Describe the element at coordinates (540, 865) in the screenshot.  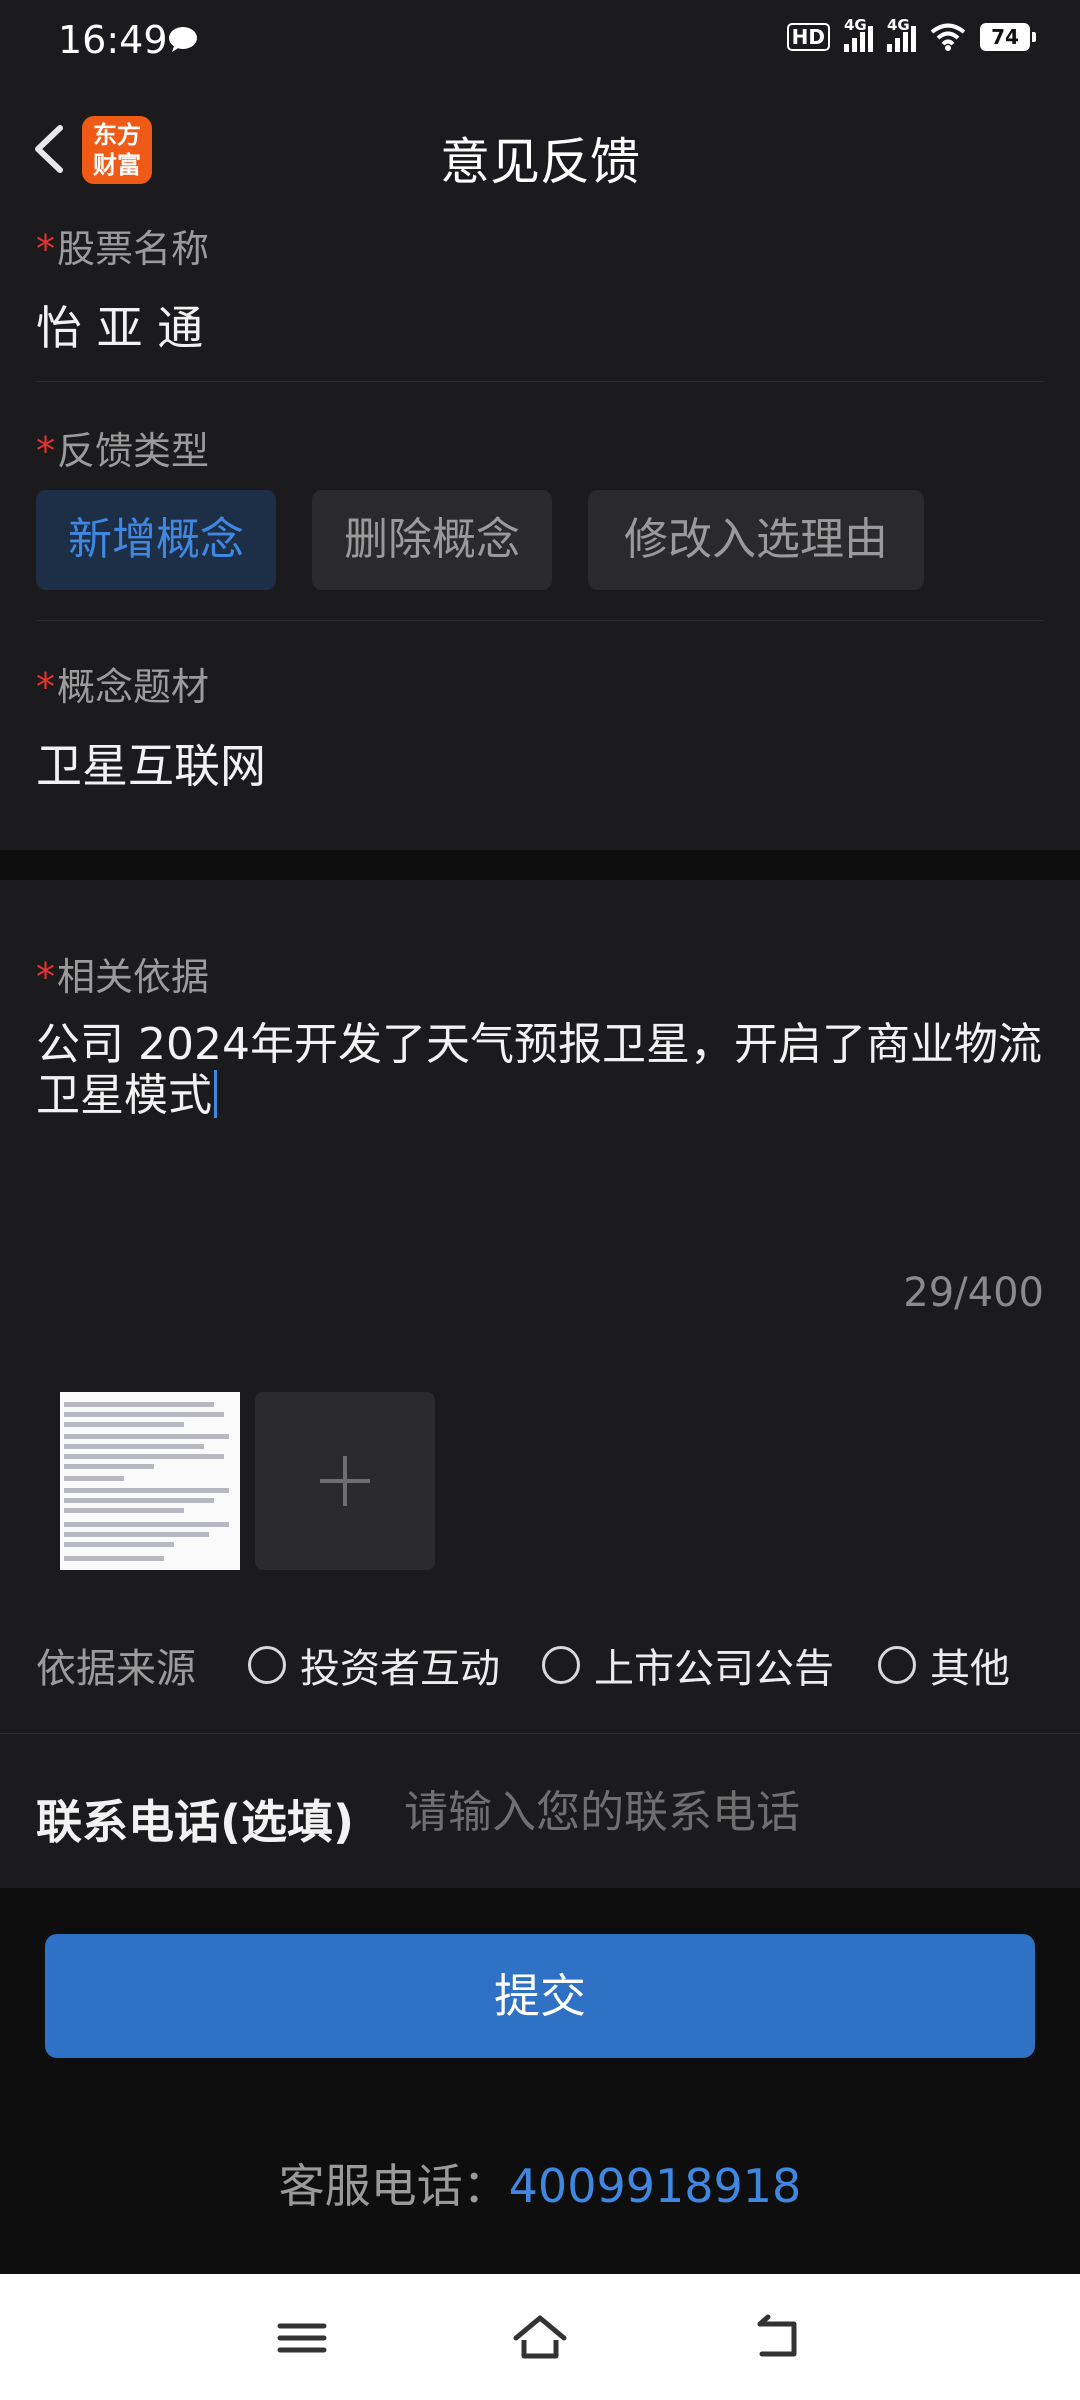
I see `section-gap` at that location.